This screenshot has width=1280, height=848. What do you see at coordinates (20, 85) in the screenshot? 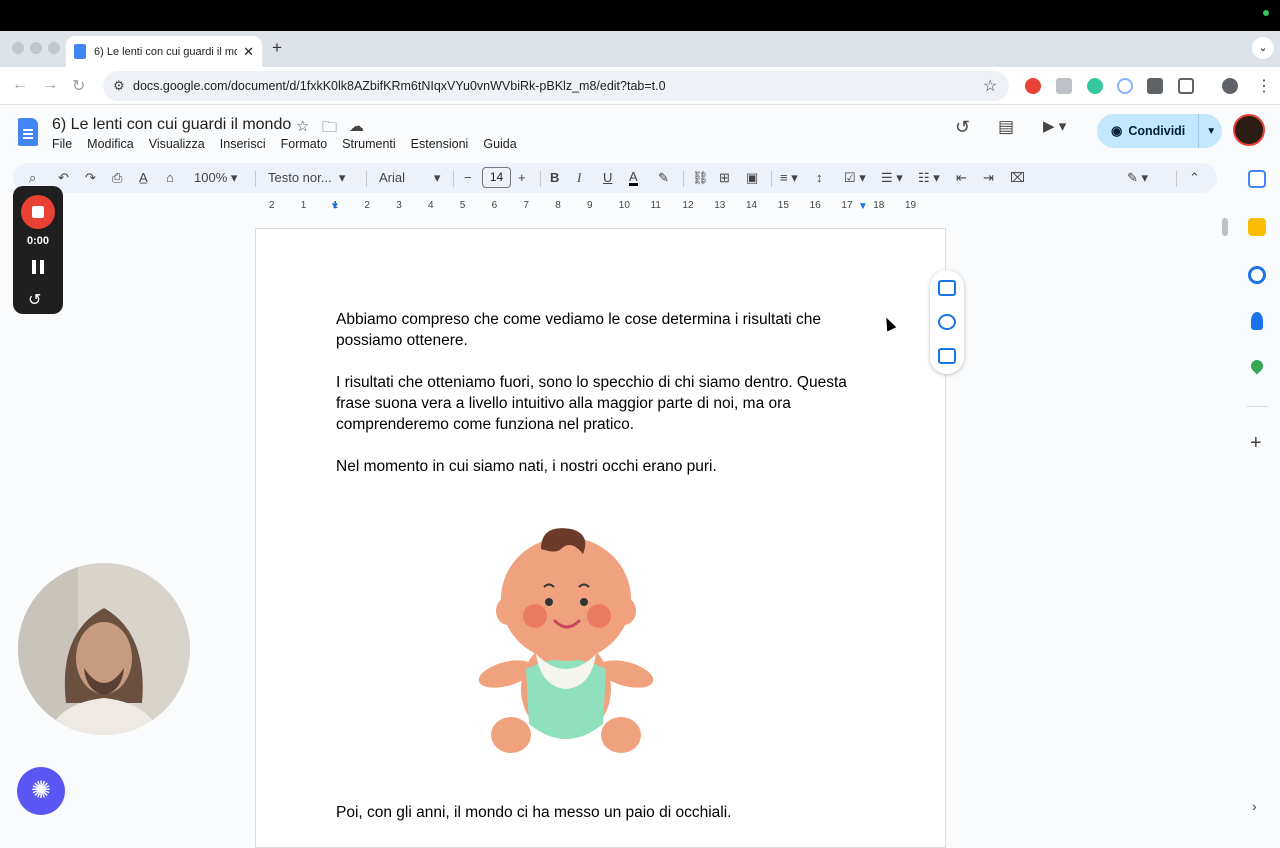
I see `back-arrow-icon: ←` at bounding box center [20, 85].